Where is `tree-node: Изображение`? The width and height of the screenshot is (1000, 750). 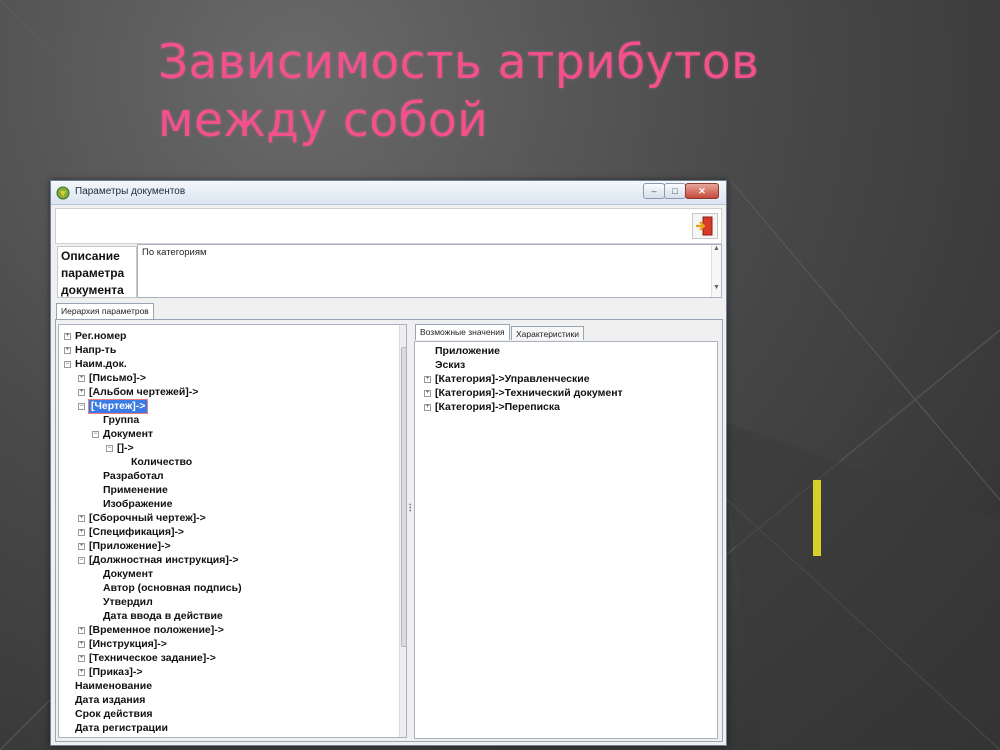 tree-node: Изображение is located at coordinates (137, 504).